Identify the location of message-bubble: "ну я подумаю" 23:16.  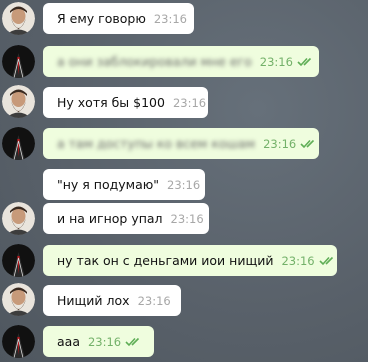
(124, 184).